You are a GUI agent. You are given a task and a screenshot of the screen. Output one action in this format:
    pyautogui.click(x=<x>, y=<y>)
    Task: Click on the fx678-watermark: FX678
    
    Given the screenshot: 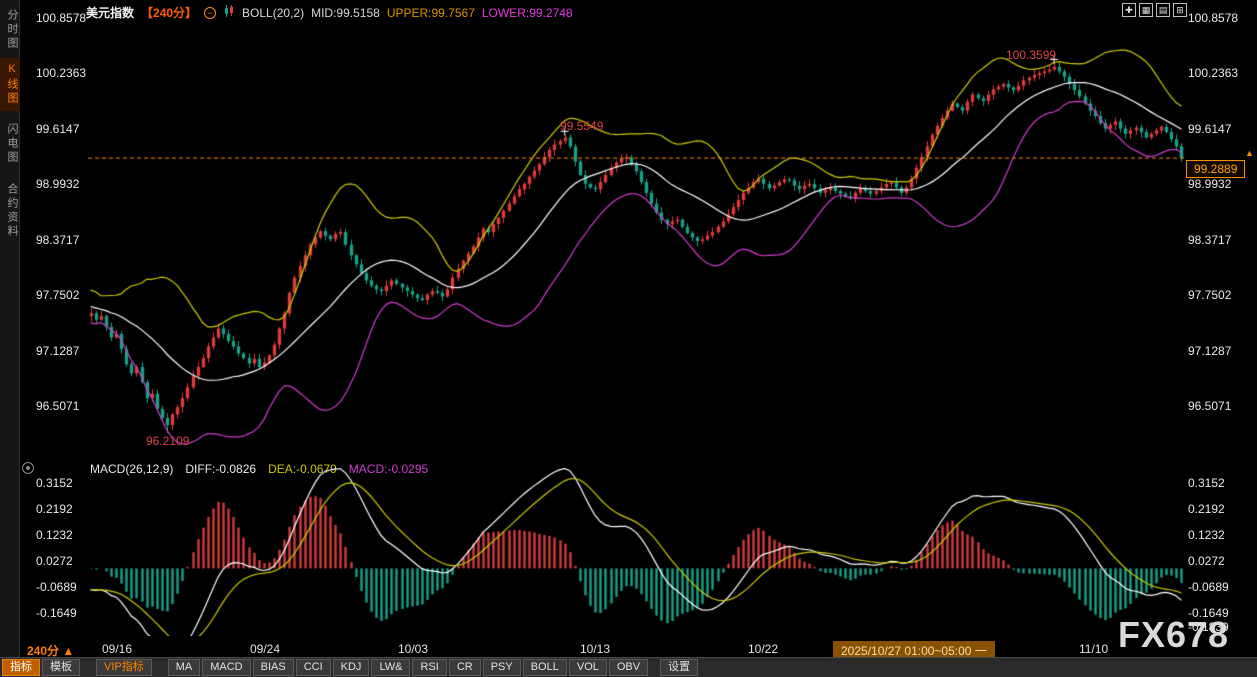 What is the action you would take?
    pyautogui.click(x=1174, y=634)
    